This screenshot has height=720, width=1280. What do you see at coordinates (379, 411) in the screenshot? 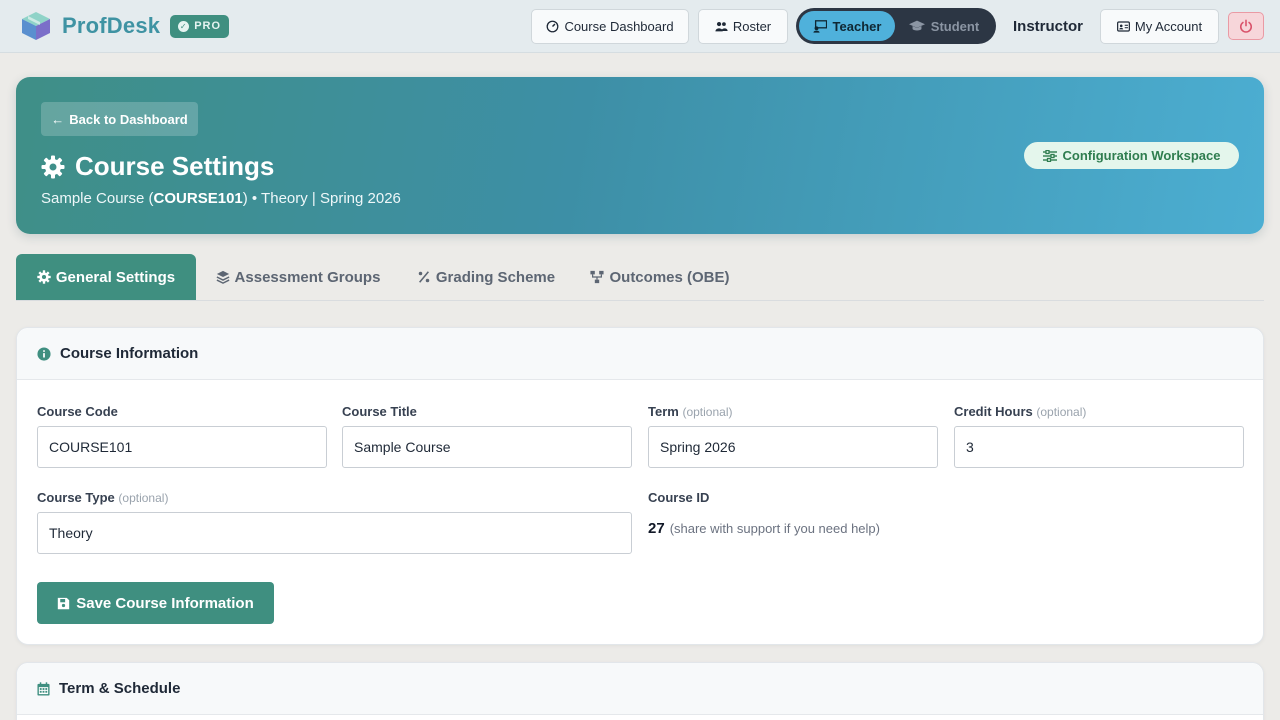
I see `course-title-label: Course Title` at bounding box center [379, 411].